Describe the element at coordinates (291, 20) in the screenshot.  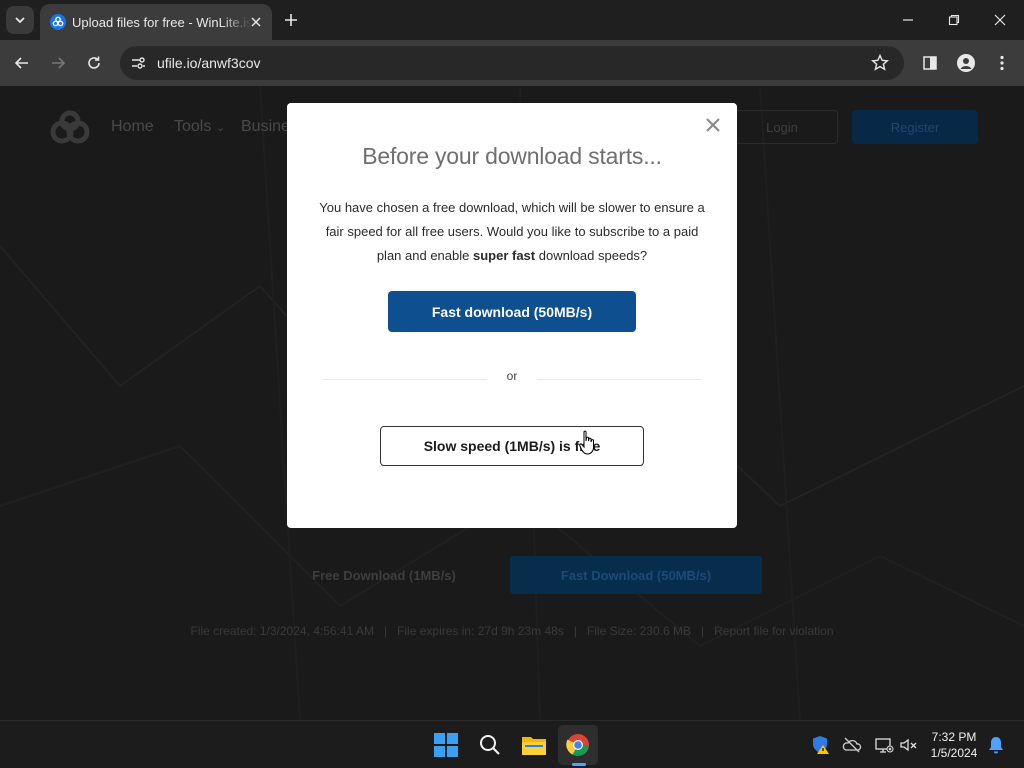
I see `new-tab-icon` at that location.